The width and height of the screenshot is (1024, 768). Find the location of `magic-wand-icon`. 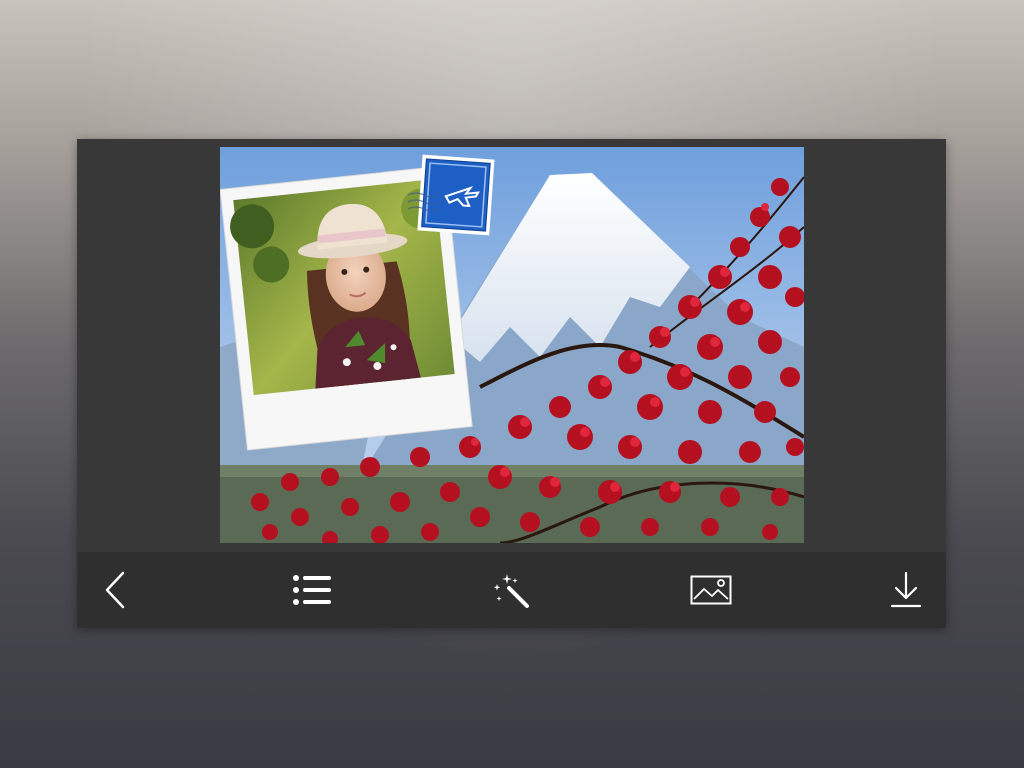

magic-wand-icon is located at coordinates (511, 591).